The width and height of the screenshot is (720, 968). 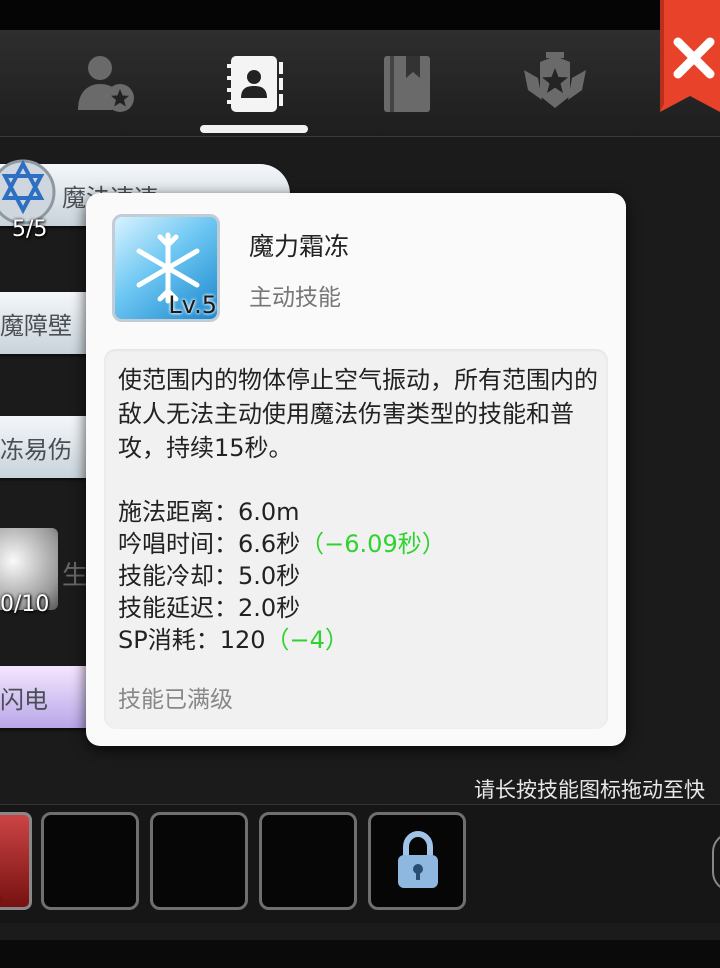 What do you see at coordinates (555, 80) in the screenshot?
I see `winged-star-emblem-icon` at bounding box center [555, 80].